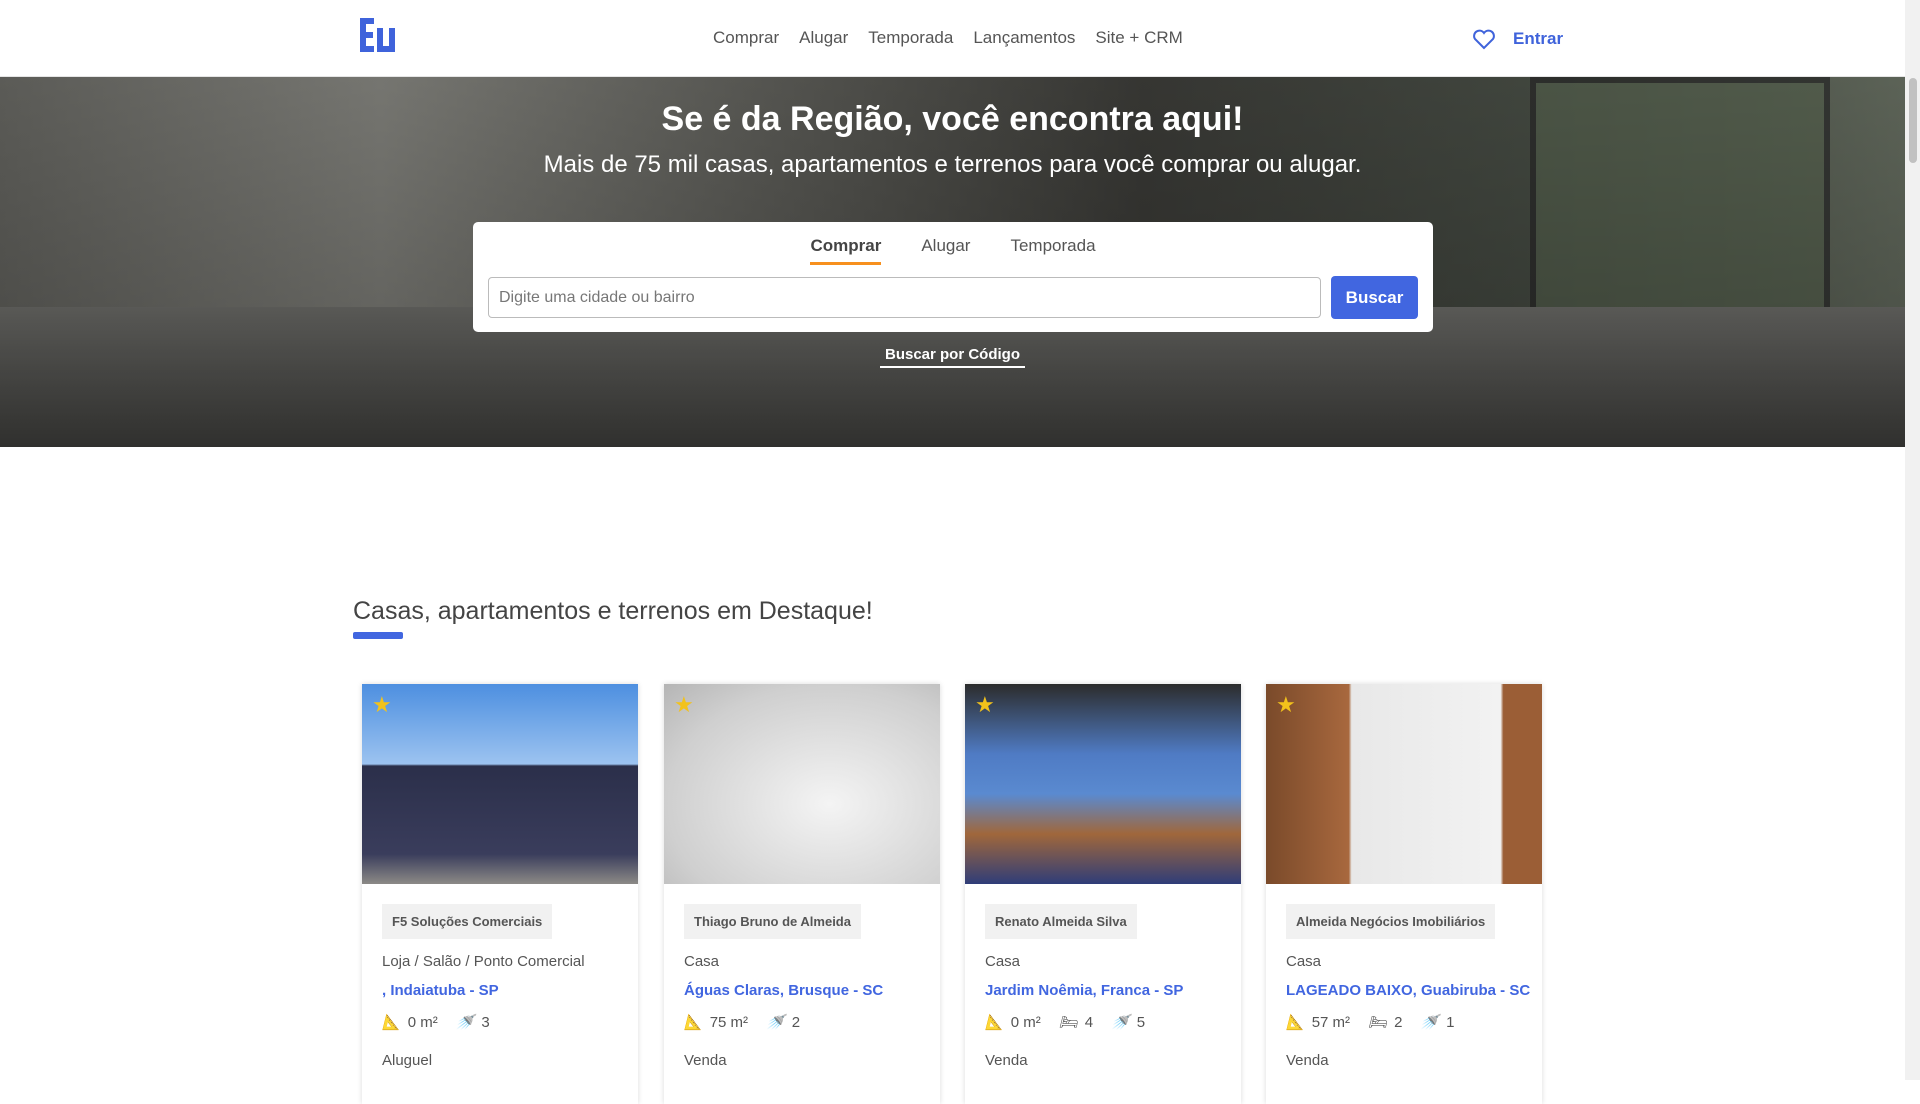 Image resolution: width=1920 pixels, height=1104 pixels. I want to click on property-location: , Indaiatuba - SP, so click(440, 990).